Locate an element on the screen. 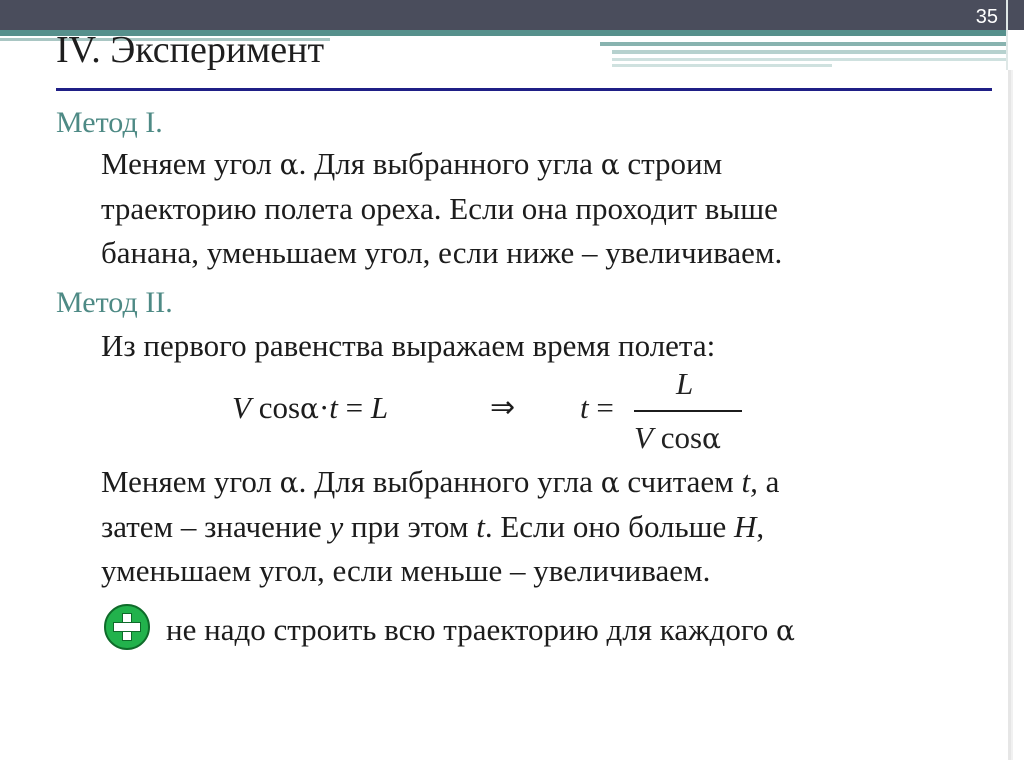  header-bar is located at coordinates (512, 15).